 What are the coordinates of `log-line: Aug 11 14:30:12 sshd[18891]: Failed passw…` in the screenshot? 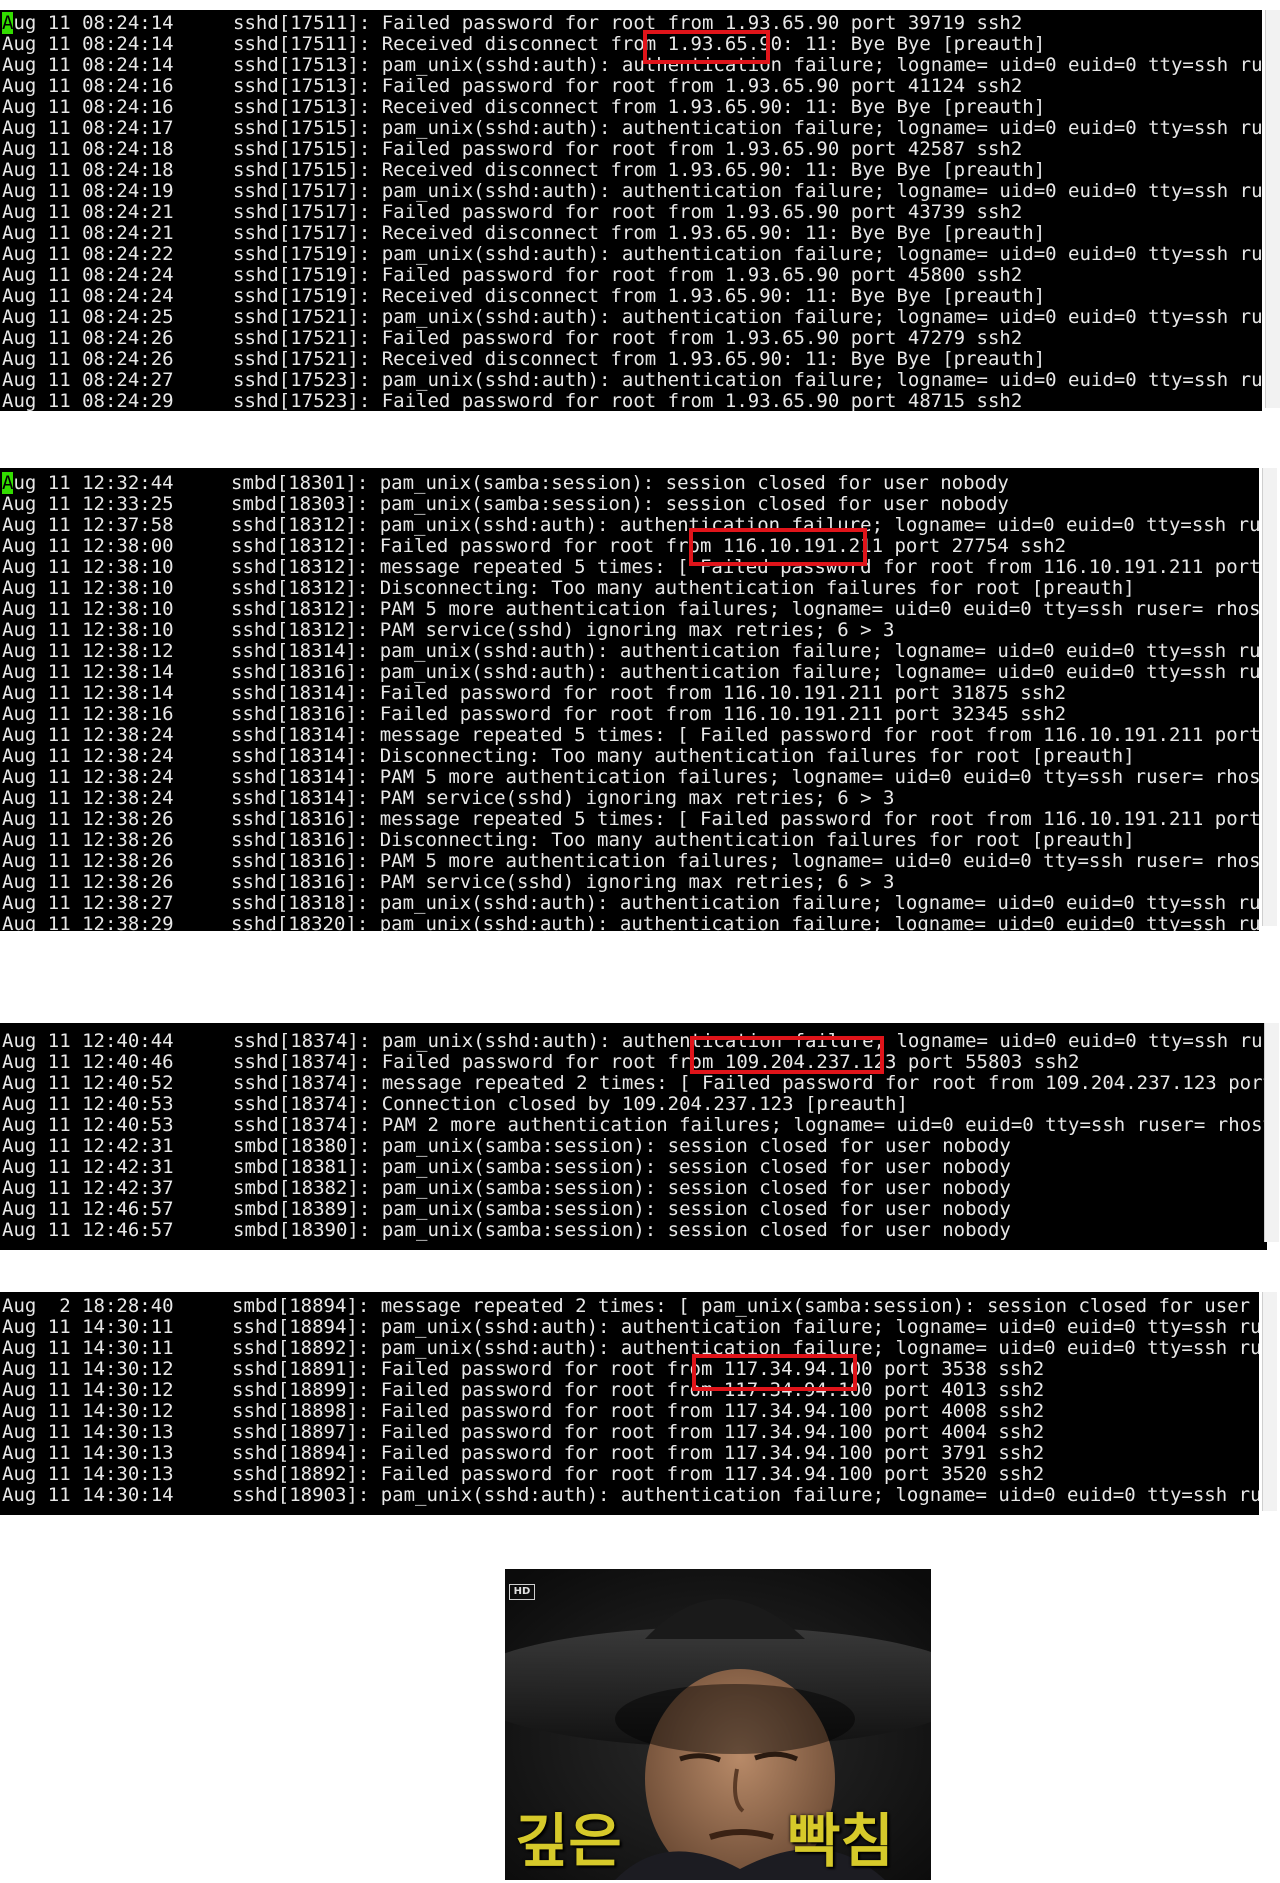 It's located at (629, 1369).